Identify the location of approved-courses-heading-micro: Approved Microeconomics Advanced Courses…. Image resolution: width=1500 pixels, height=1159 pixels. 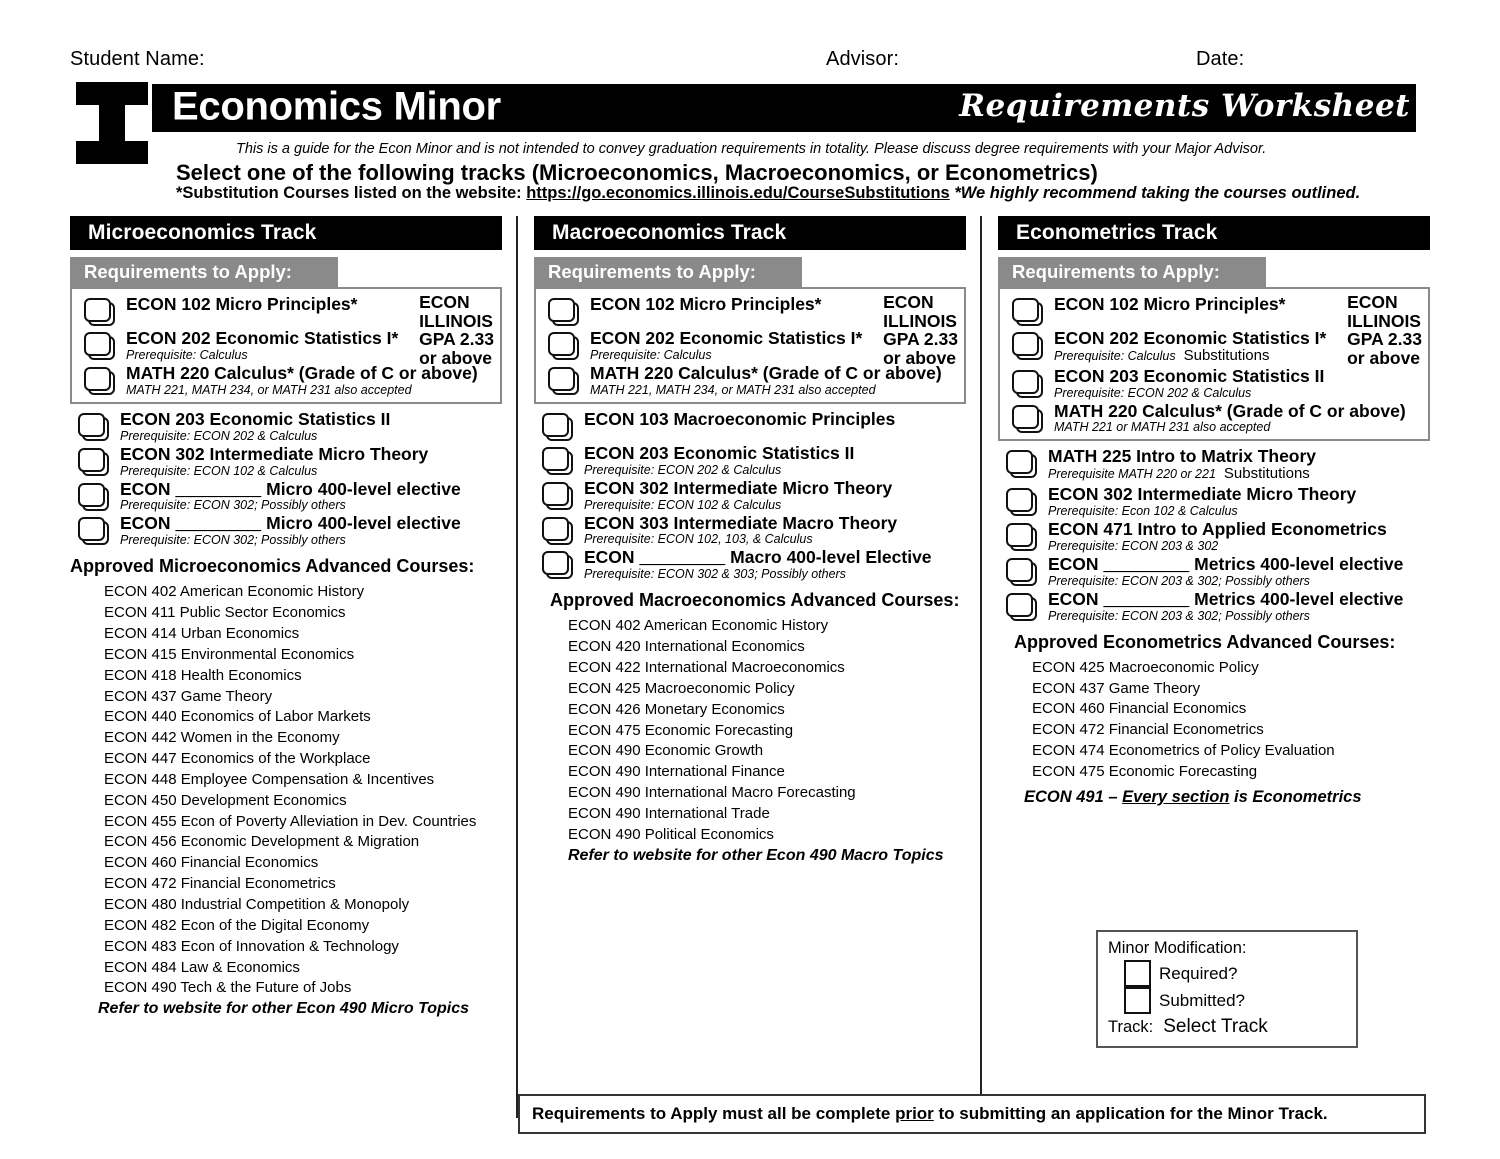
(272, 566).